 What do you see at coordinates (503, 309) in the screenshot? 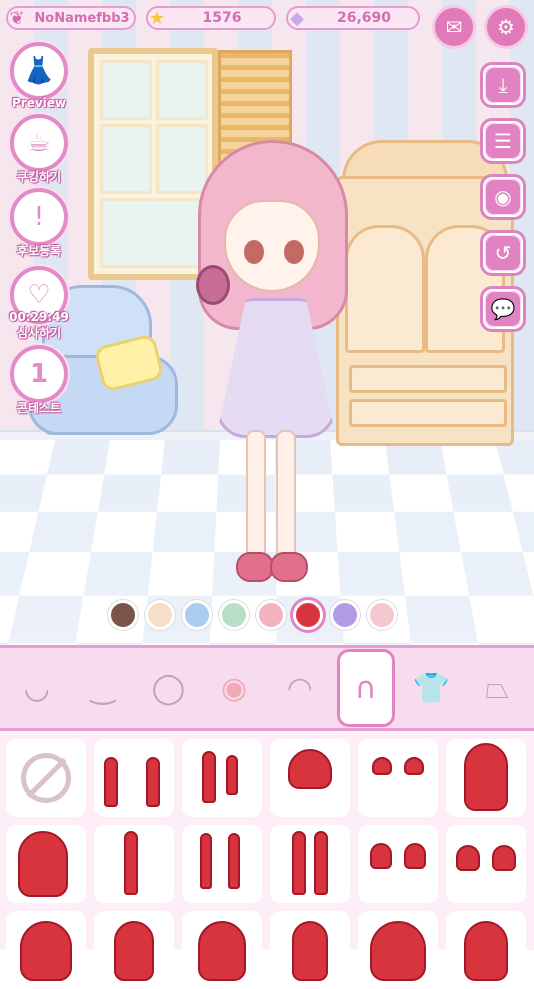
I see `chat-button: 💬` at bounding box center [503, 309].